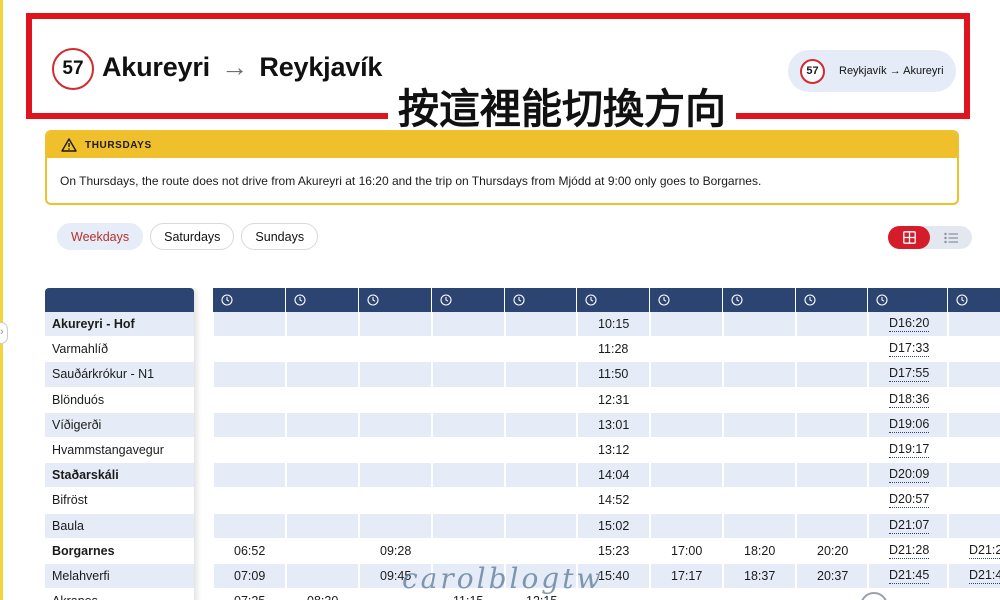  What do you see at coordinates (192, 236) in the screenshot?
I see `tab-saturdays: Saturdays` at bounding box center [192, 236].